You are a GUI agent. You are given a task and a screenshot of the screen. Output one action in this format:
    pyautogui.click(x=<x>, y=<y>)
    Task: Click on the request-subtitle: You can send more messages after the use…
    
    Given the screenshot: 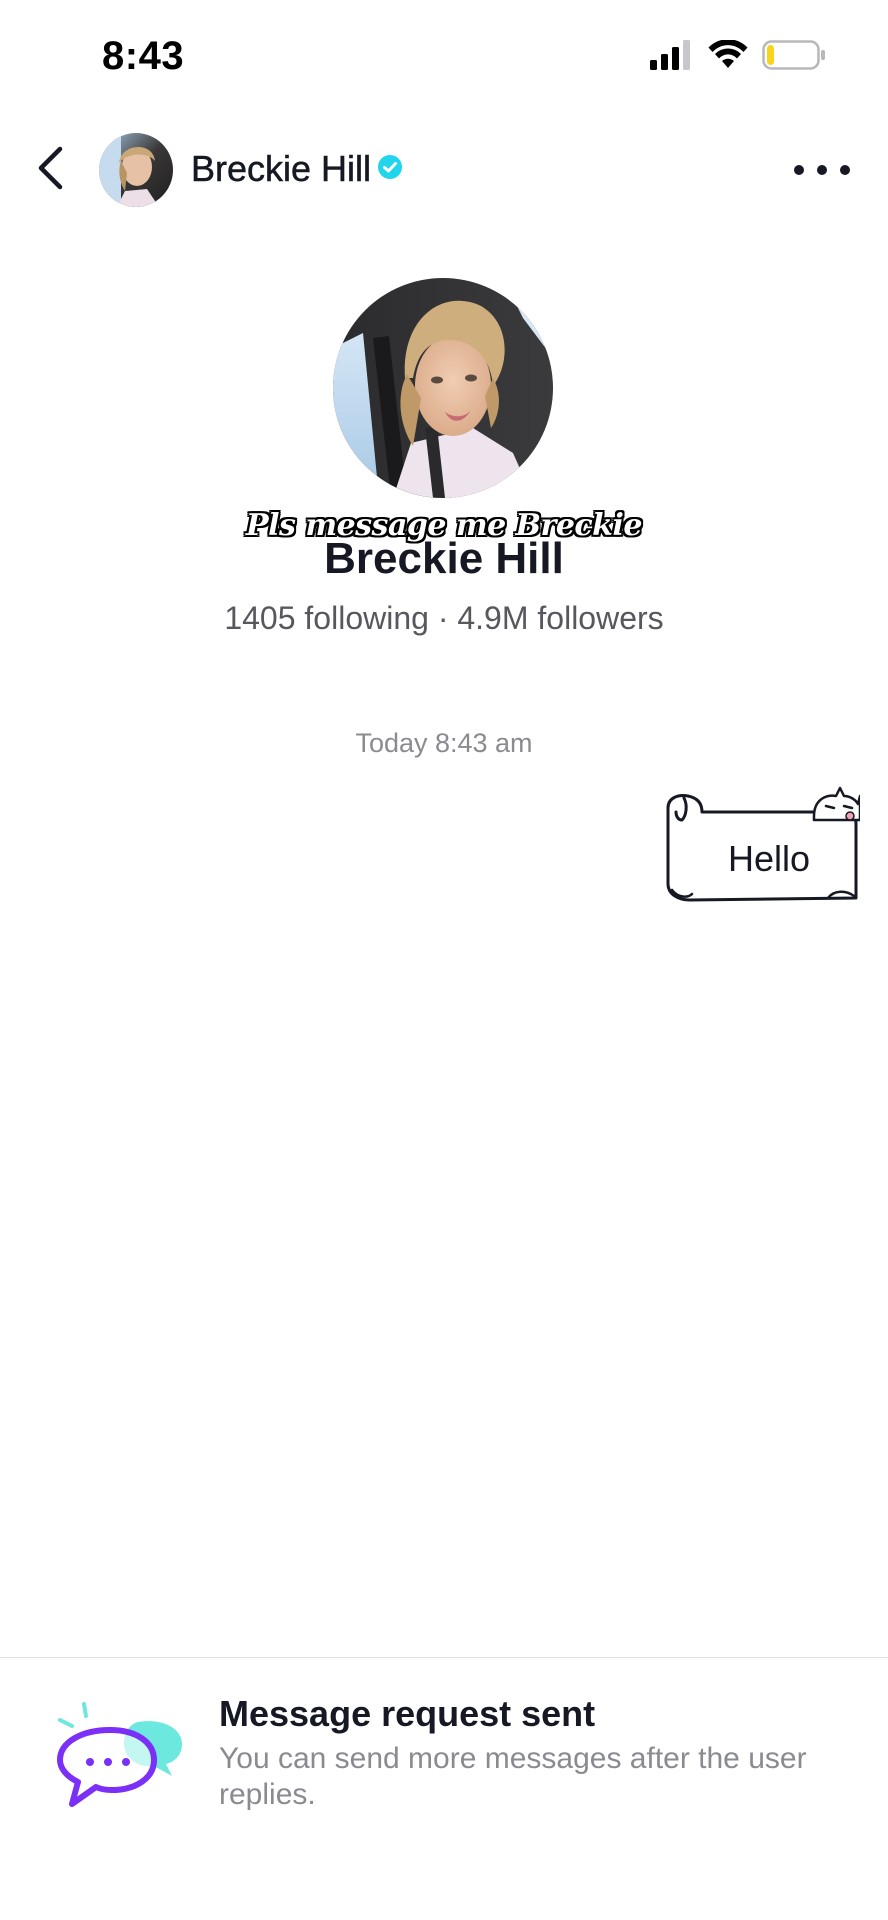 What is the action you would take?
    pyautogui.click(x=513, y=1776)
    